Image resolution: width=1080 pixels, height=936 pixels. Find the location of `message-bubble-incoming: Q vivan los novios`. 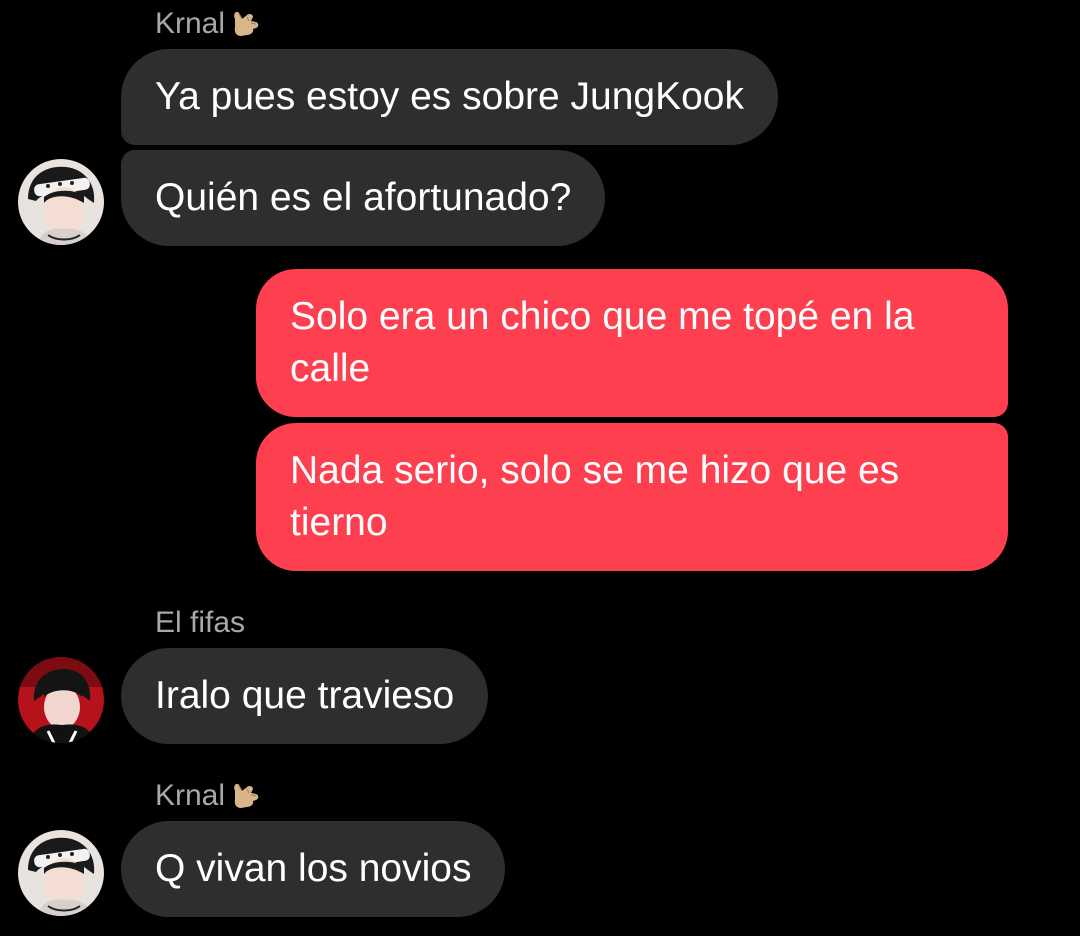

message-bubble-incoming: Q vivan los novios is located at coordinates (313, 869).